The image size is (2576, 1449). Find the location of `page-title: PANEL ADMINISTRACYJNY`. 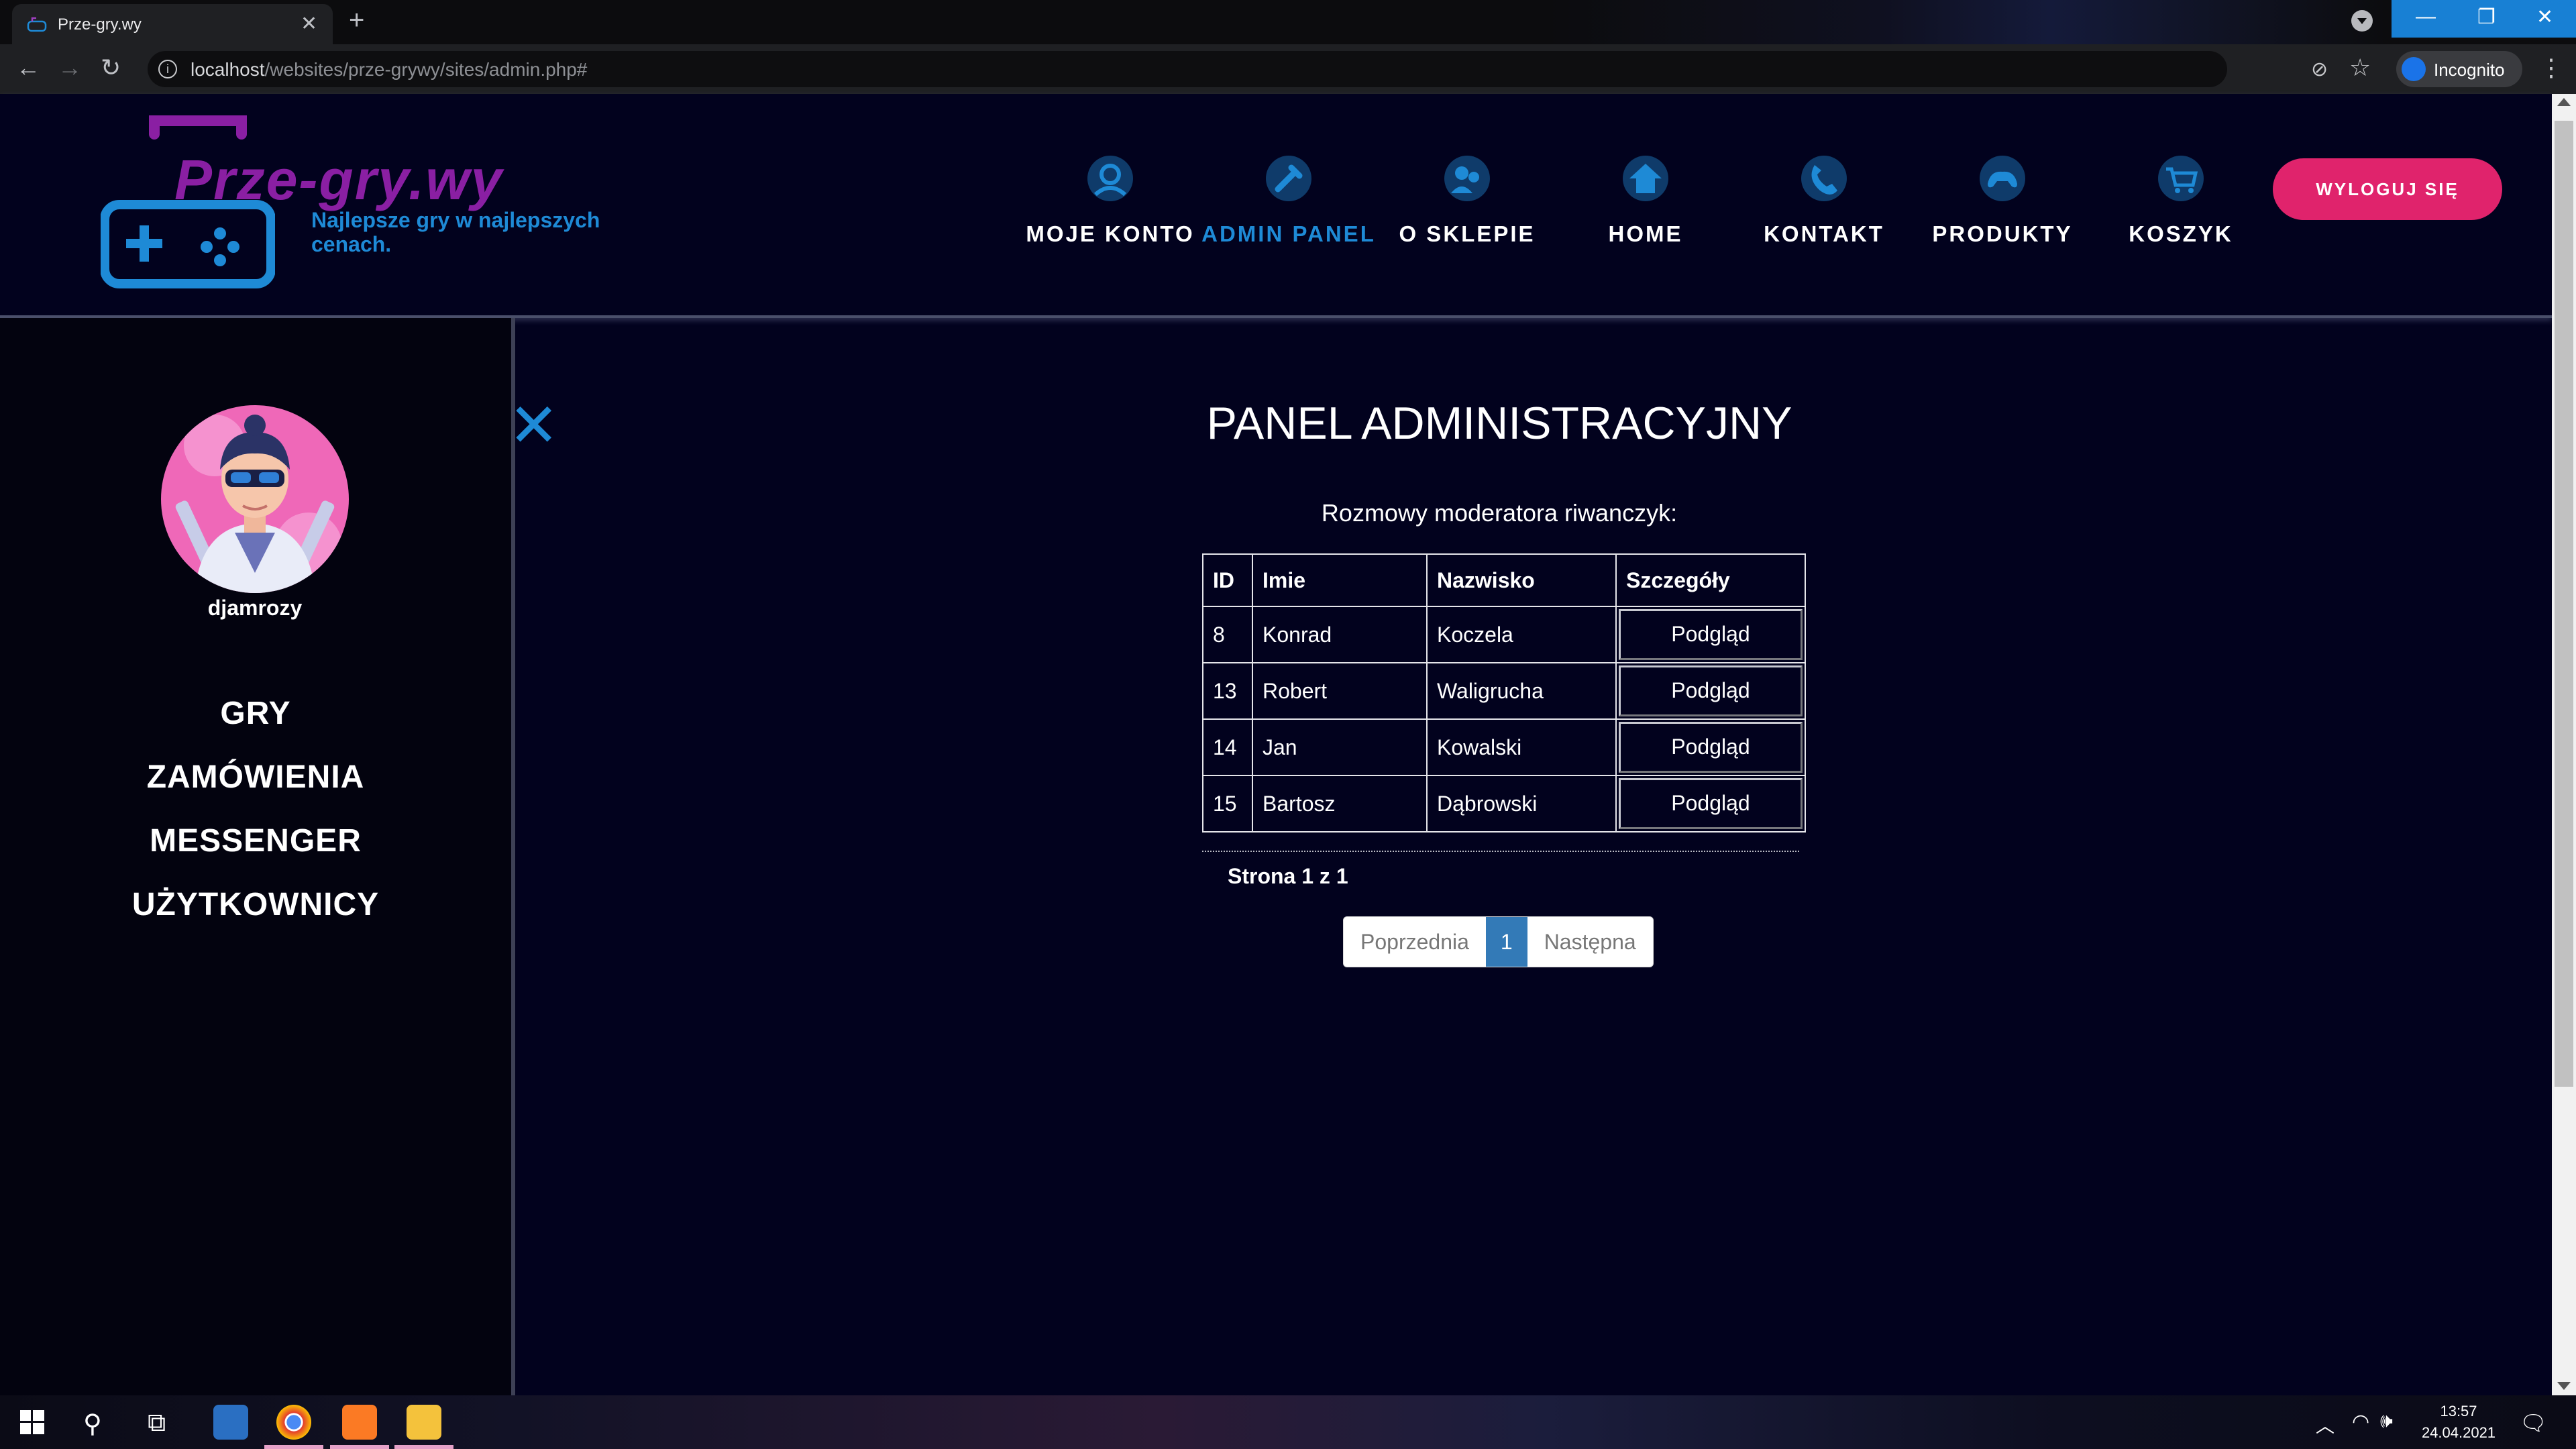

page-title: PANEL ADMINISTRACYJNY is located at coordinates (1499, 423).